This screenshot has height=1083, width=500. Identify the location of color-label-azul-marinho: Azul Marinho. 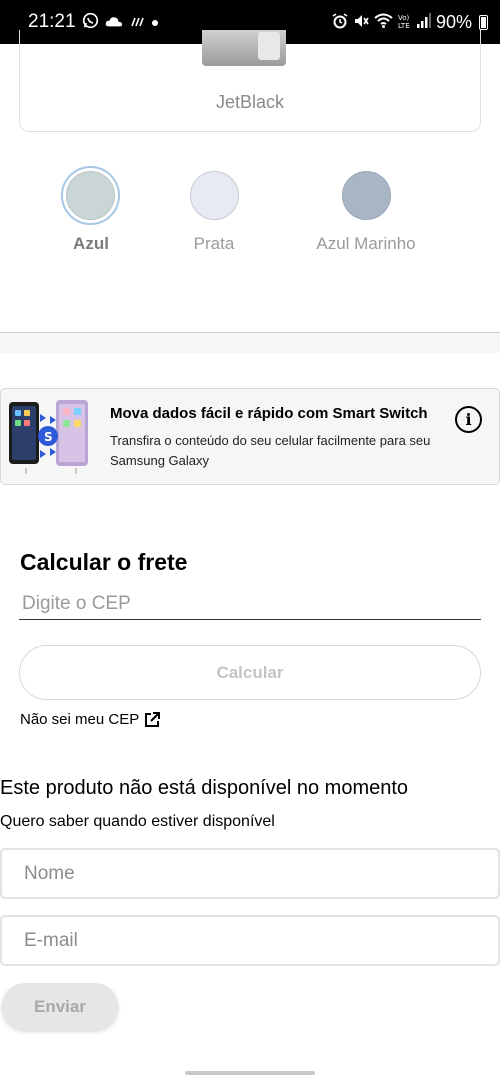
(366, 243).